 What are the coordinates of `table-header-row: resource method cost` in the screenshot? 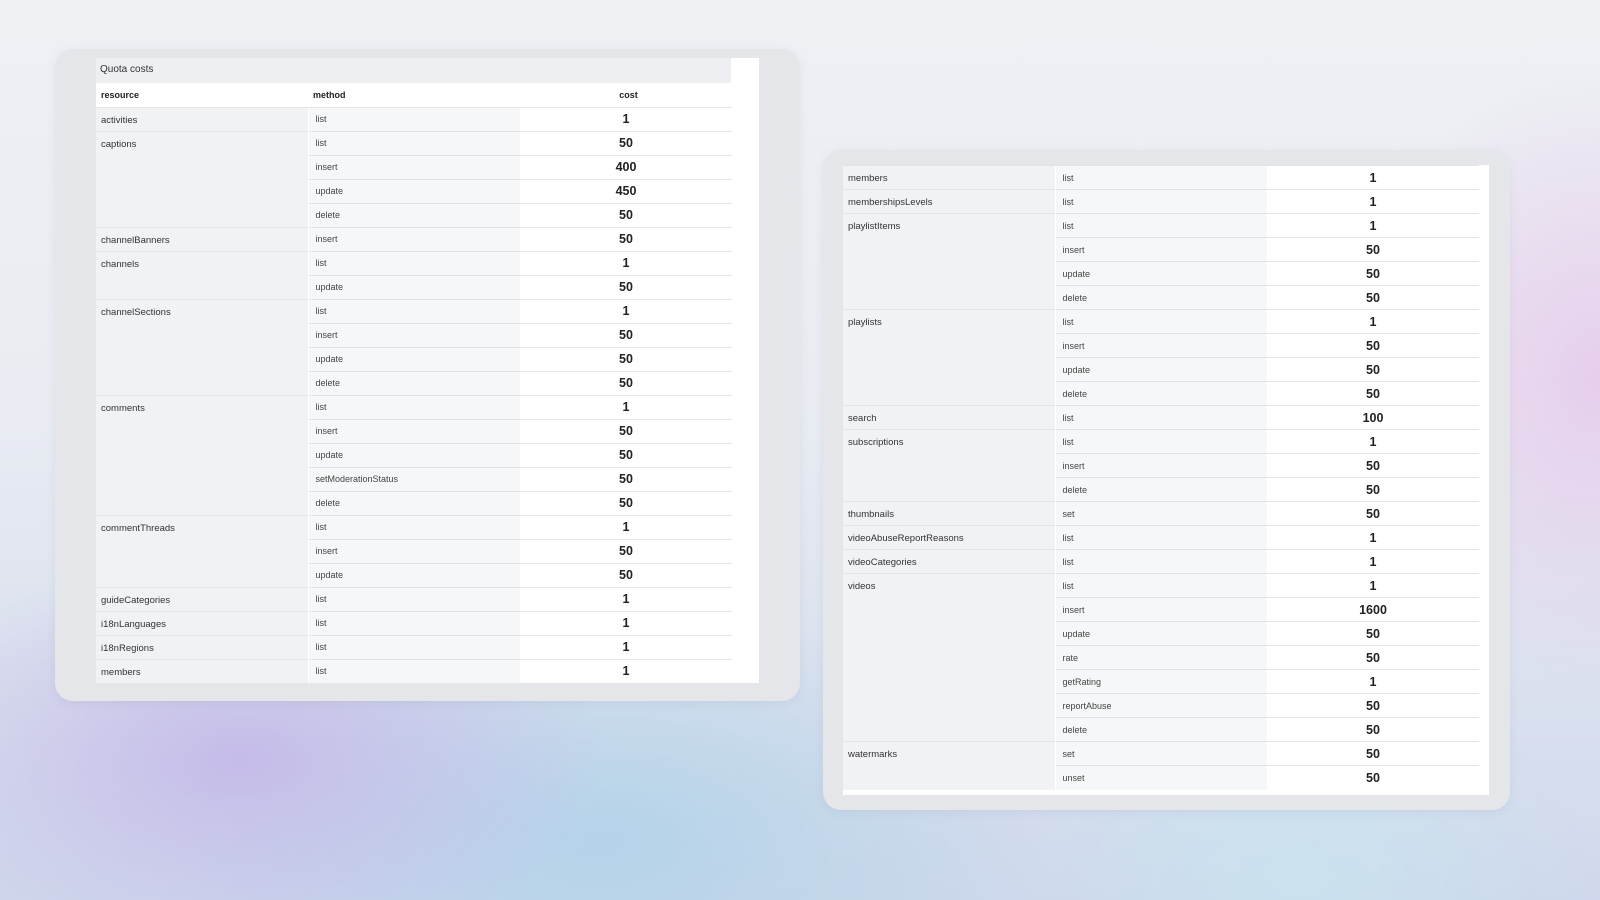 It's located at (414, 95).